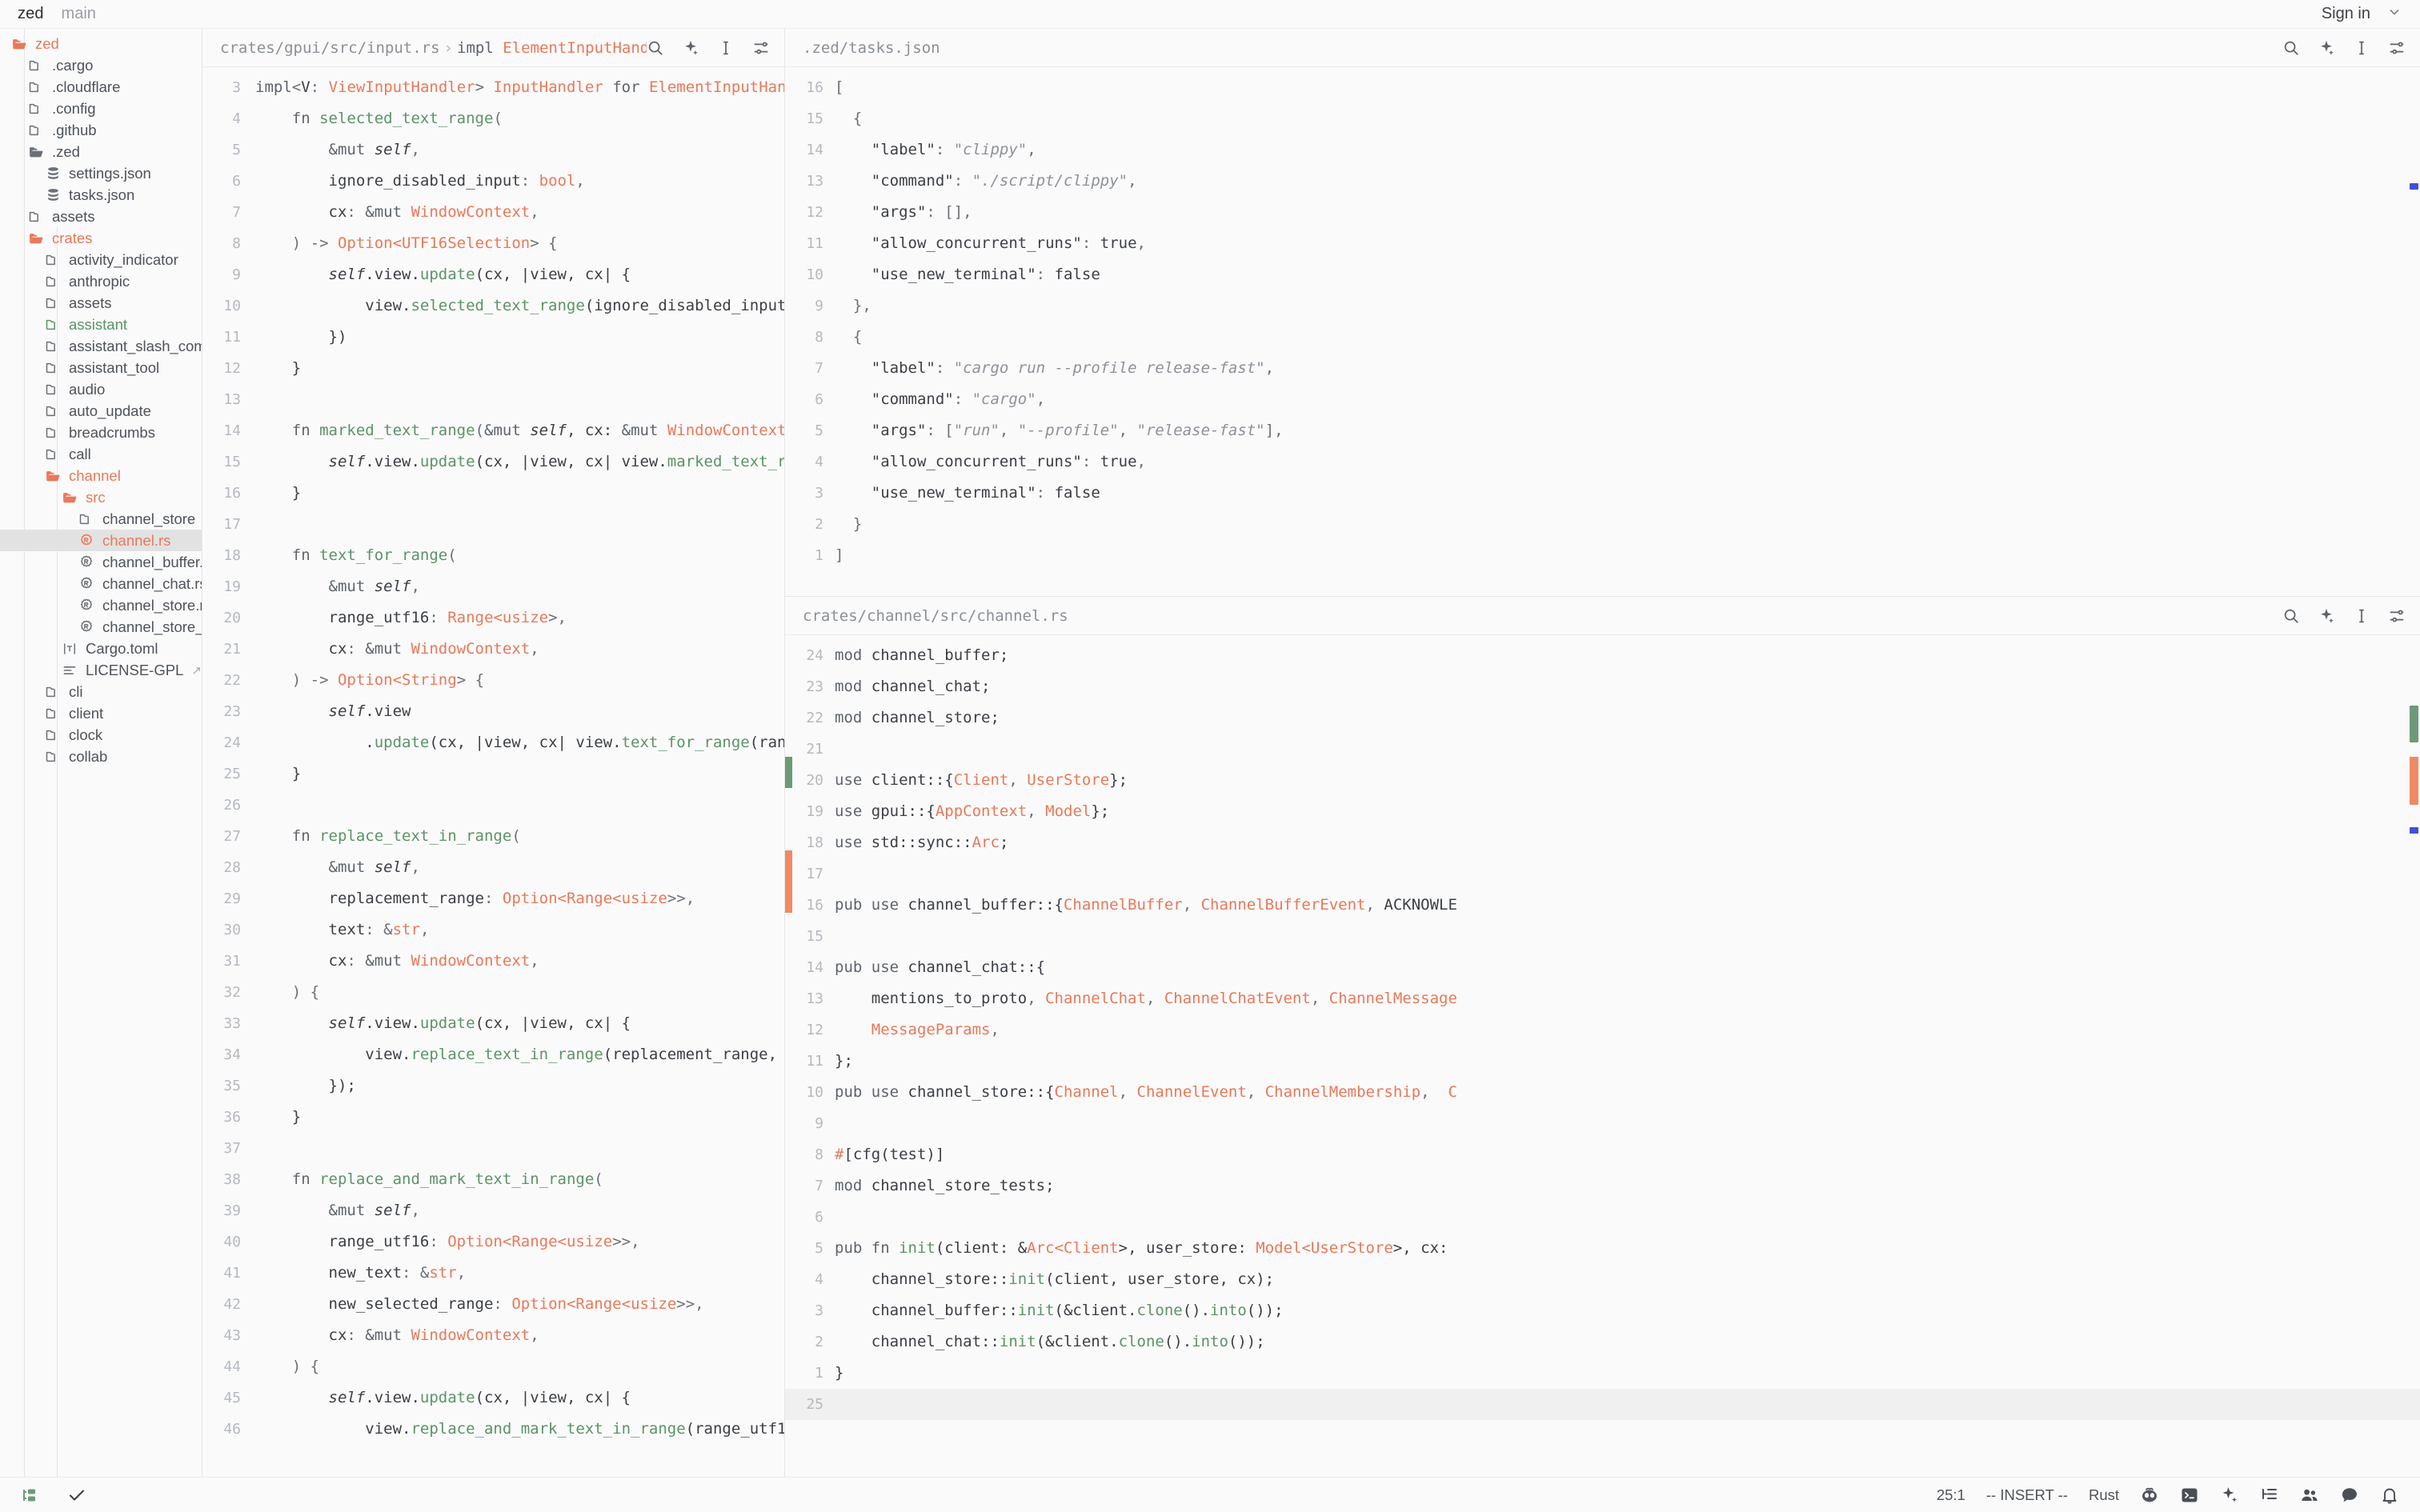  What do you see at coordinates (519, 961) in the screenshot?
I see `code-line-text: cx: &mut WindowContext,` at bounding box center [519, 961].